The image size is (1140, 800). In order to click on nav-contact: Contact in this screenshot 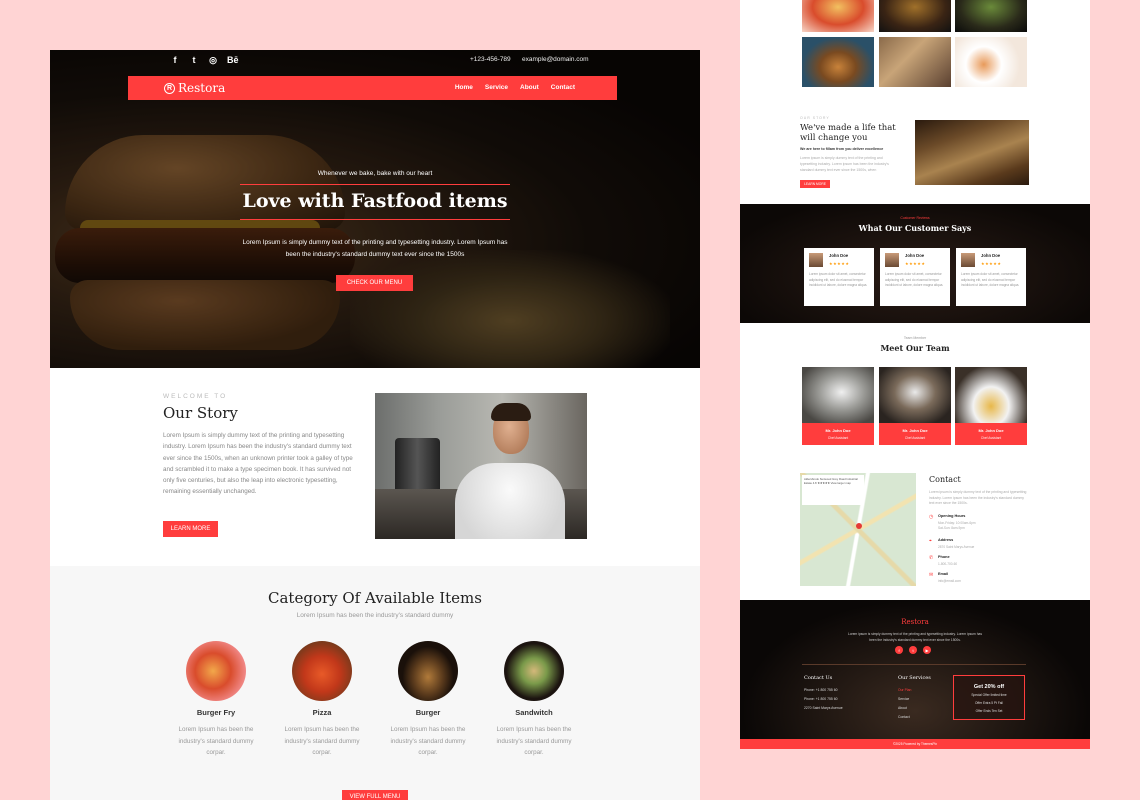, I will do `click(563, 87)`.